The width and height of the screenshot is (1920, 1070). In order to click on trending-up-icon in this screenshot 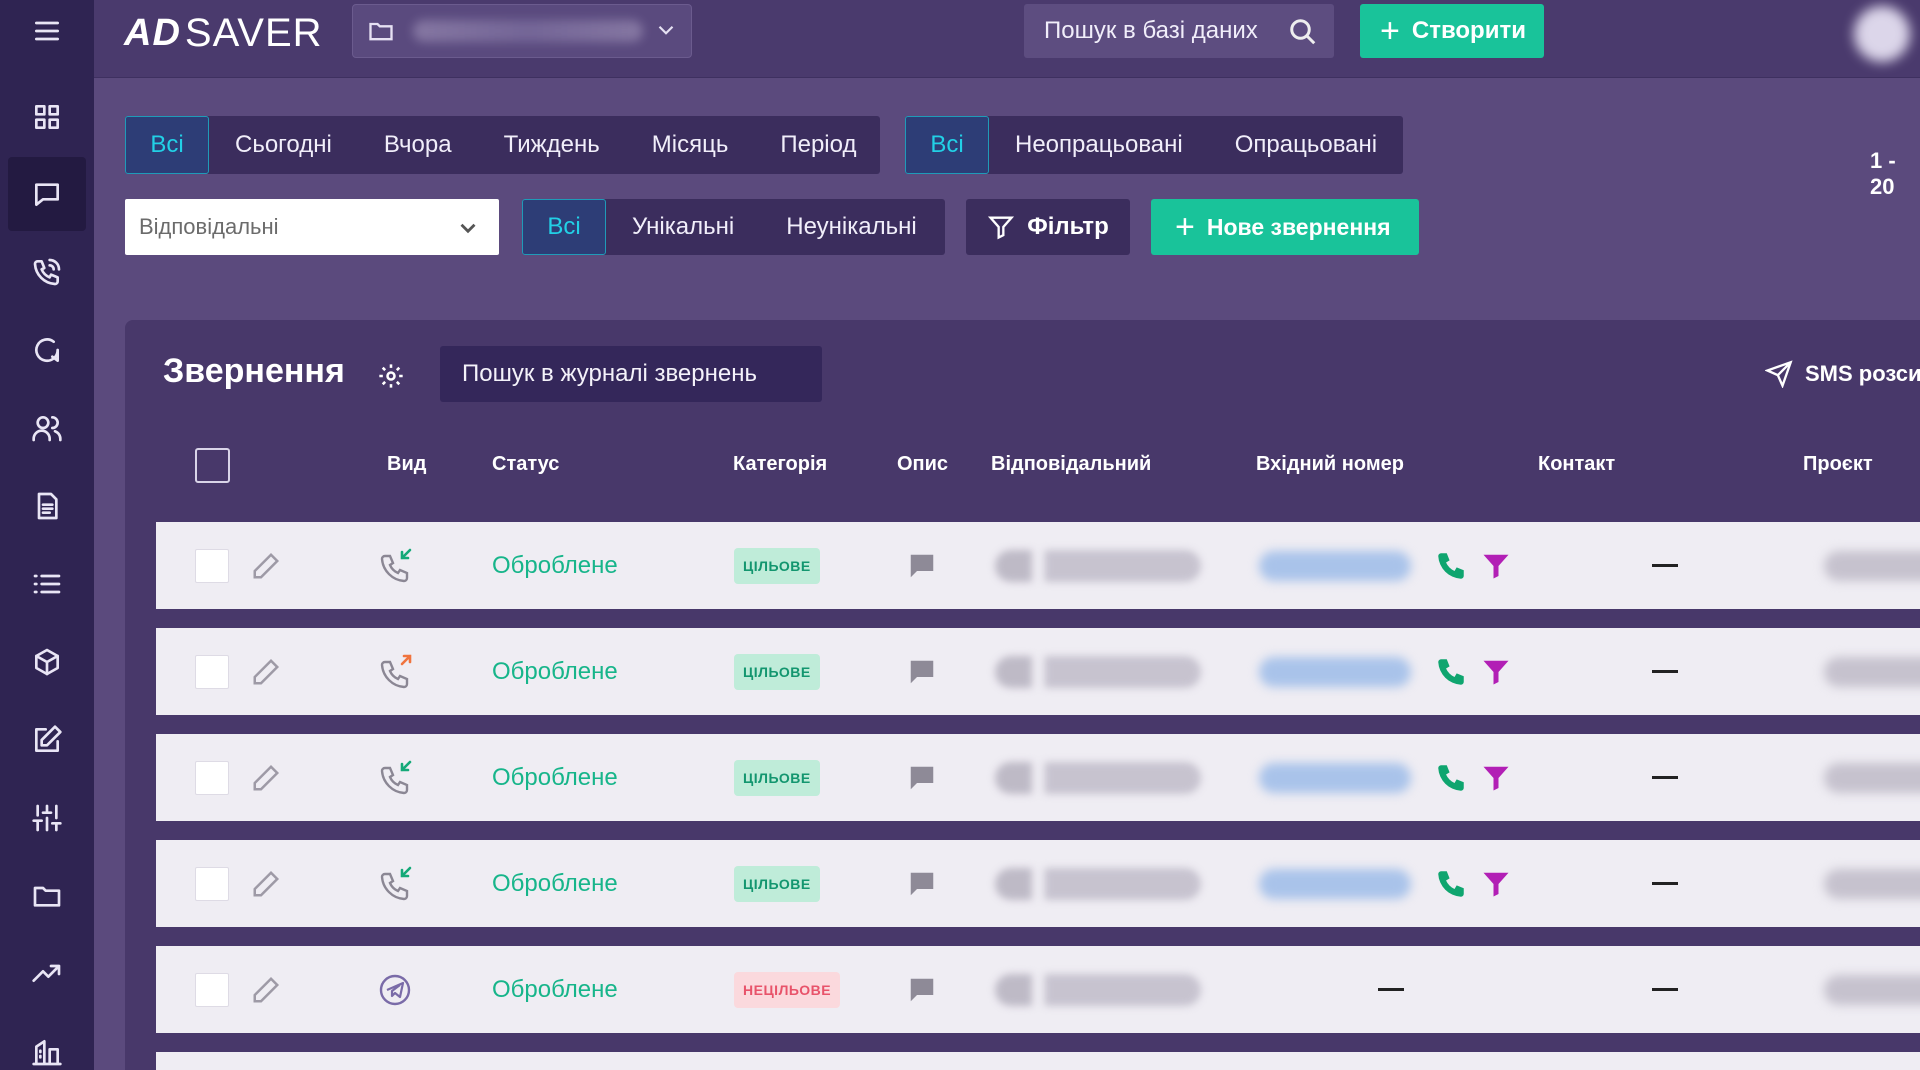, I will do `click(46, 973)`.